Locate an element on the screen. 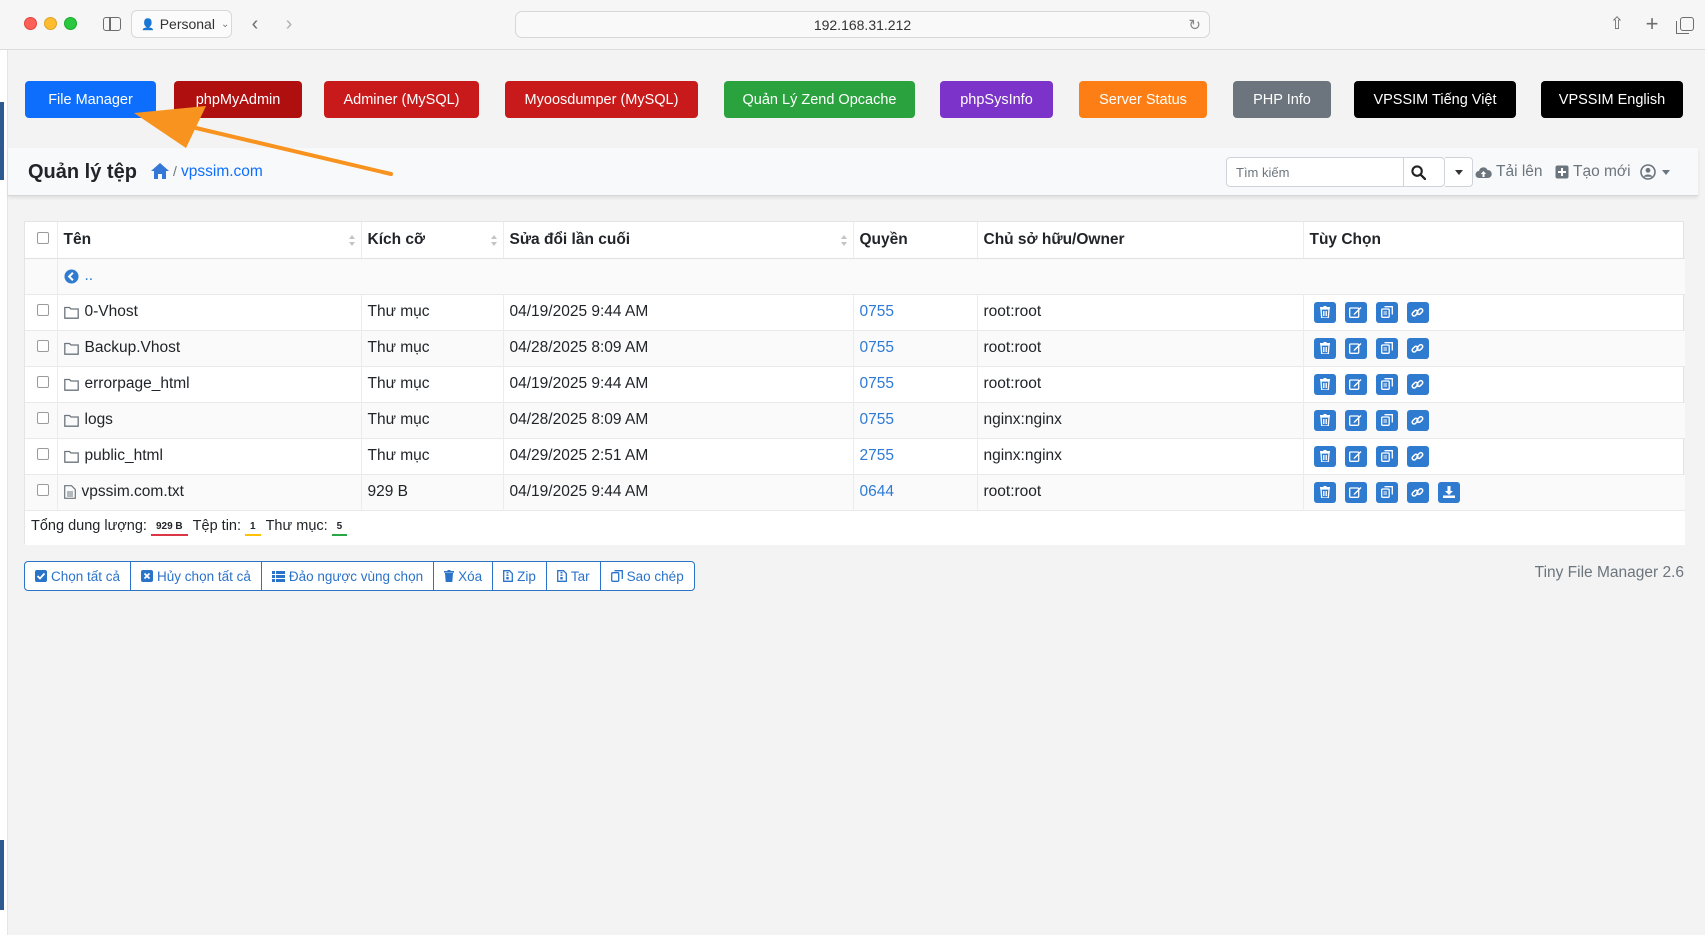 The height and width of the screenshot is (935, 1705). select-all-header is located at coordinates (41, 240).